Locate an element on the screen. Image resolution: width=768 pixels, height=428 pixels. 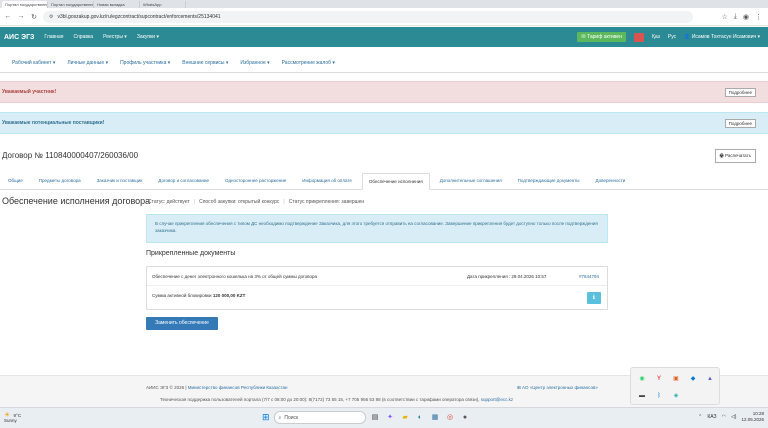
docs-title: Прикрепленные документы is located at coordinates (191, 253).